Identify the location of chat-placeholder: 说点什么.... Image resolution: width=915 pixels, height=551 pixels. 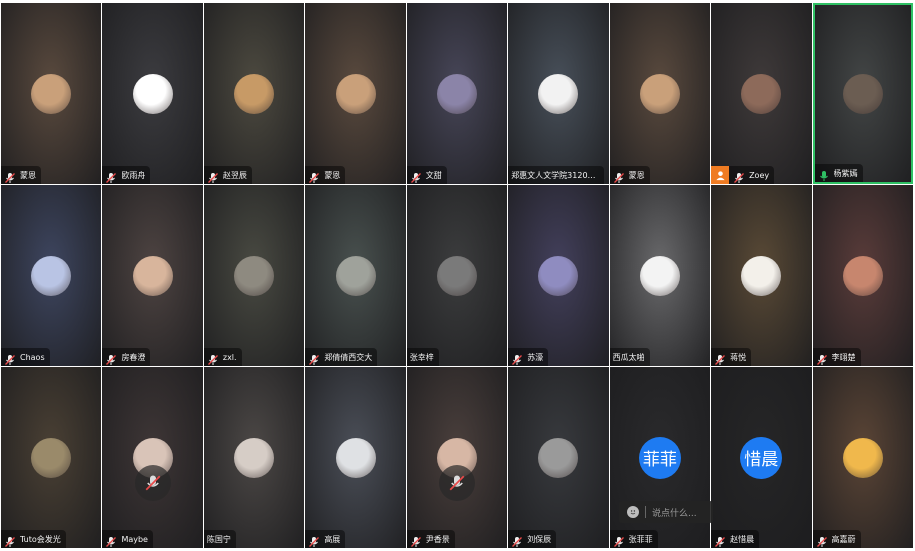
(674, 513).